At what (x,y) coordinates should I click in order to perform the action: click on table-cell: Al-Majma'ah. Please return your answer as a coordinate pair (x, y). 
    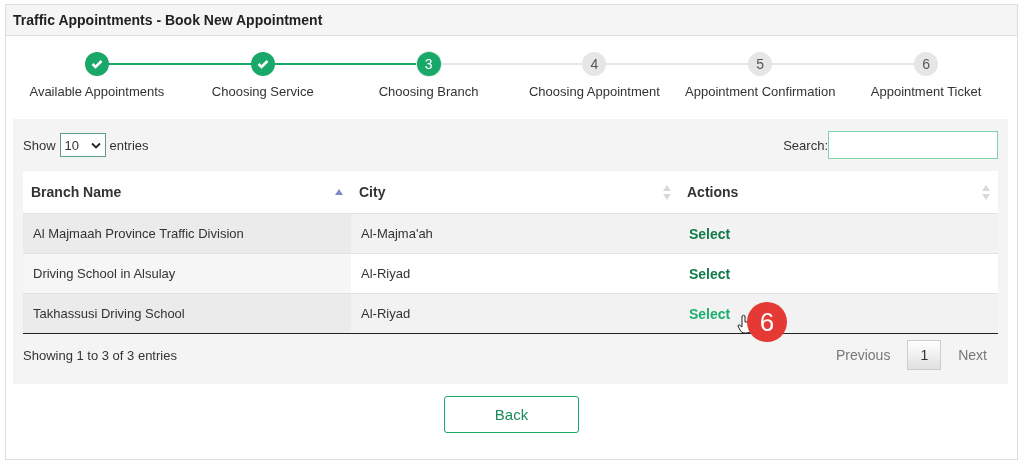
    Looking at the image, I should click on (515, 233).